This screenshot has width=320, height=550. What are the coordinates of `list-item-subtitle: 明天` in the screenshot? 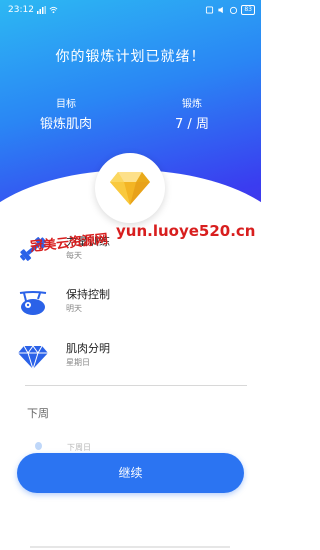 It's located at (74, 308).